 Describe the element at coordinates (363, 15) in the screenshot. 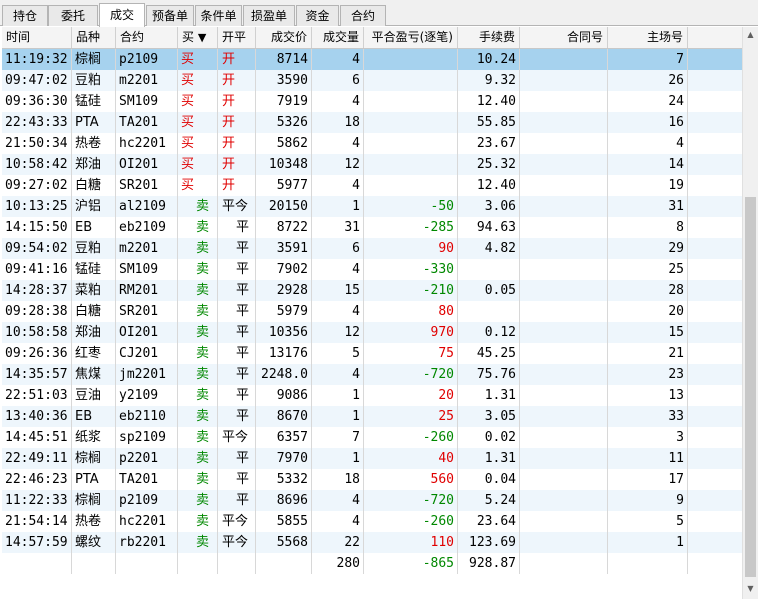

I see `tab-contracts: 合约` at that location.